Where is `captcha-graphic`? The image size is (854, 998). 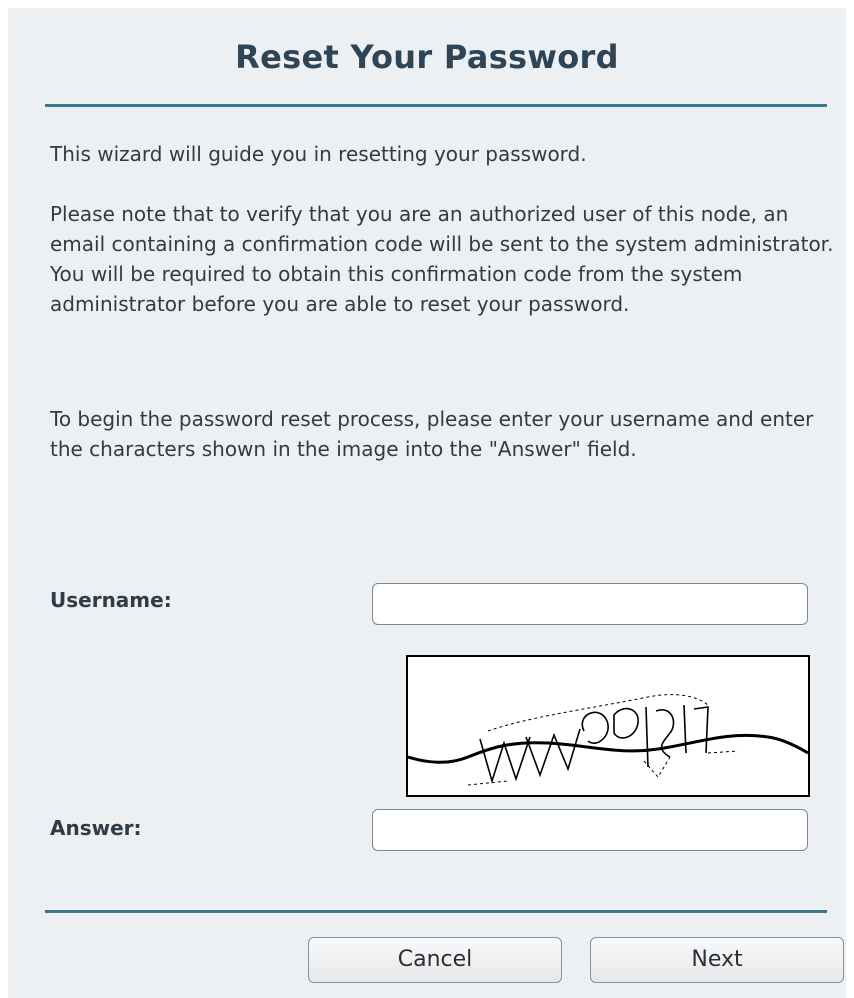 captcha-graphic is located at coordinates (608, 740).